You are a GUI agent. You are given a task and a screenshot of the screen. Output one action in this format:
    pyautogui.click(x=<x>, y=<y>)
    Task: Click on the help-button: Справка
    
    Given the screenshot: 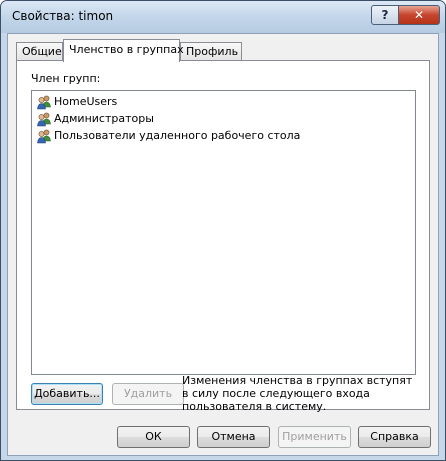 What is the action you would take?
    pyautogui.click(x=394, y=437)
    